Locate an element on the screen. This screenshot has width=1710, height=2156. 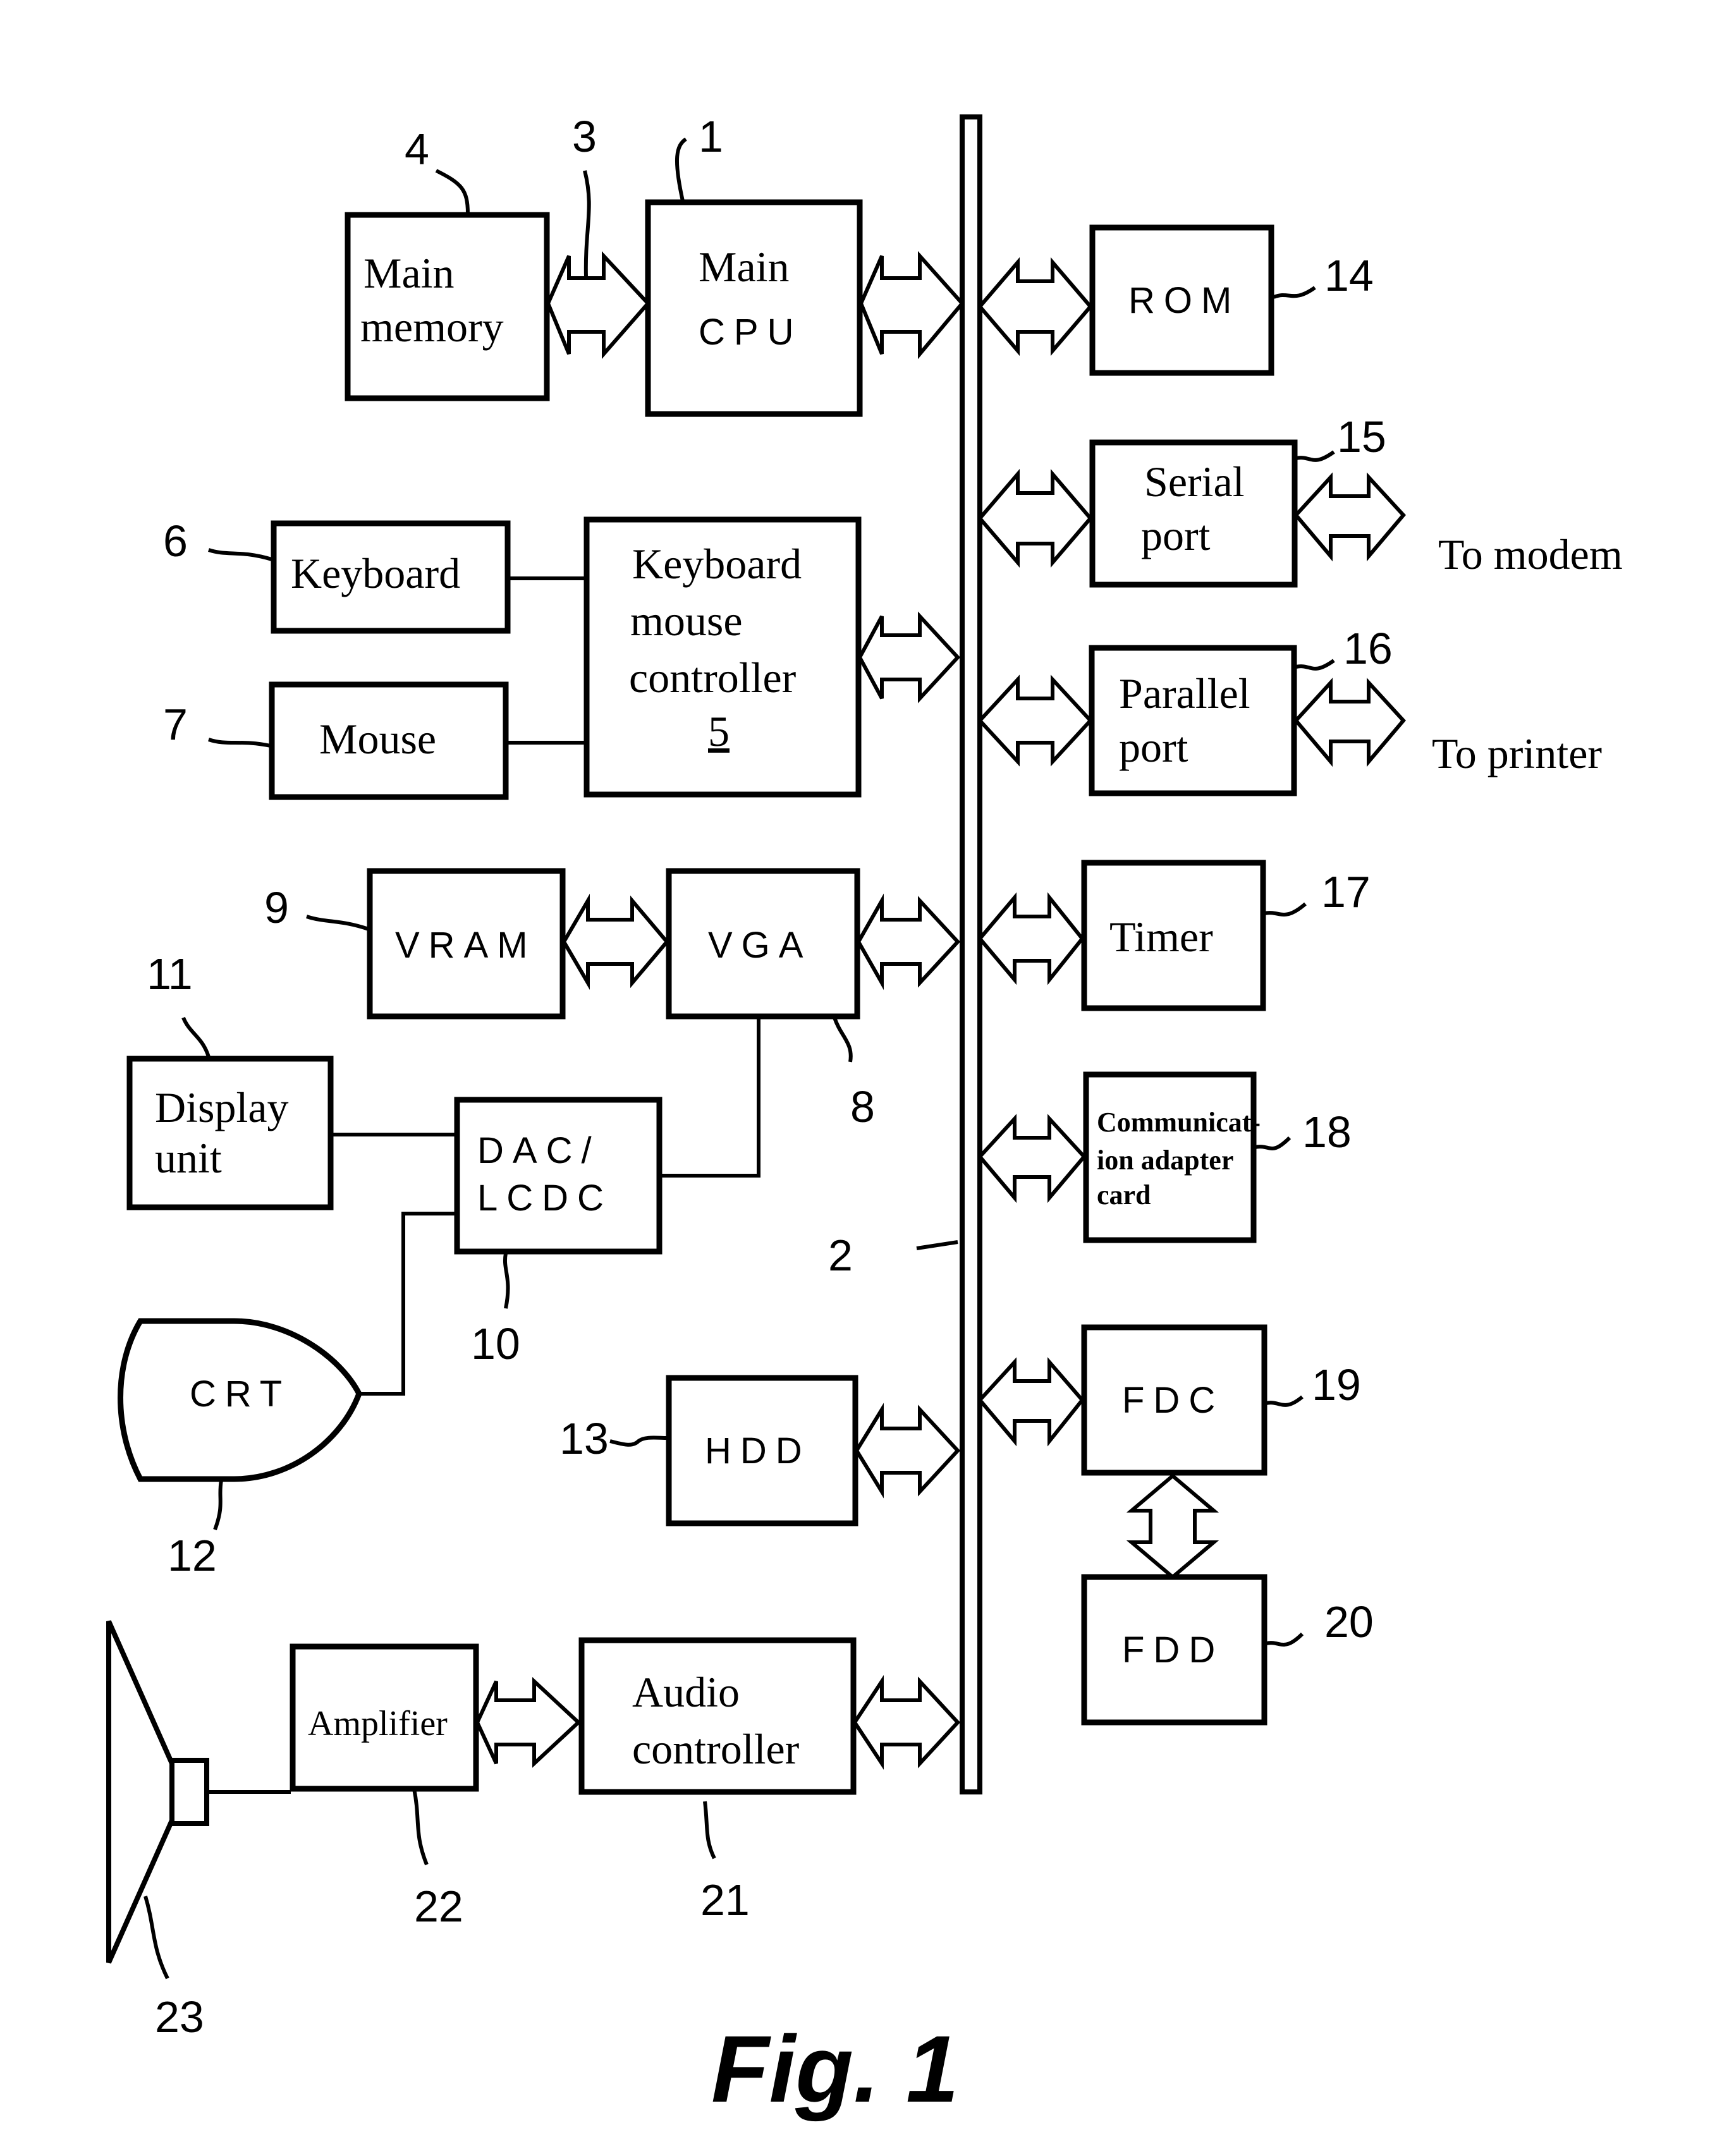
vram-block: VRAM 9 is located at coordinates (415, 944).